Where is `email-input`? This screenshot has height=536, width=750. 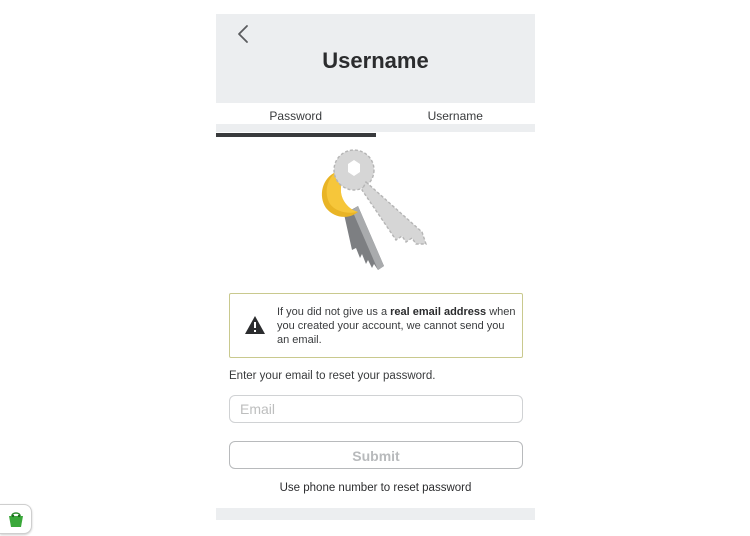
email-input is located at coordinates (376, 409).